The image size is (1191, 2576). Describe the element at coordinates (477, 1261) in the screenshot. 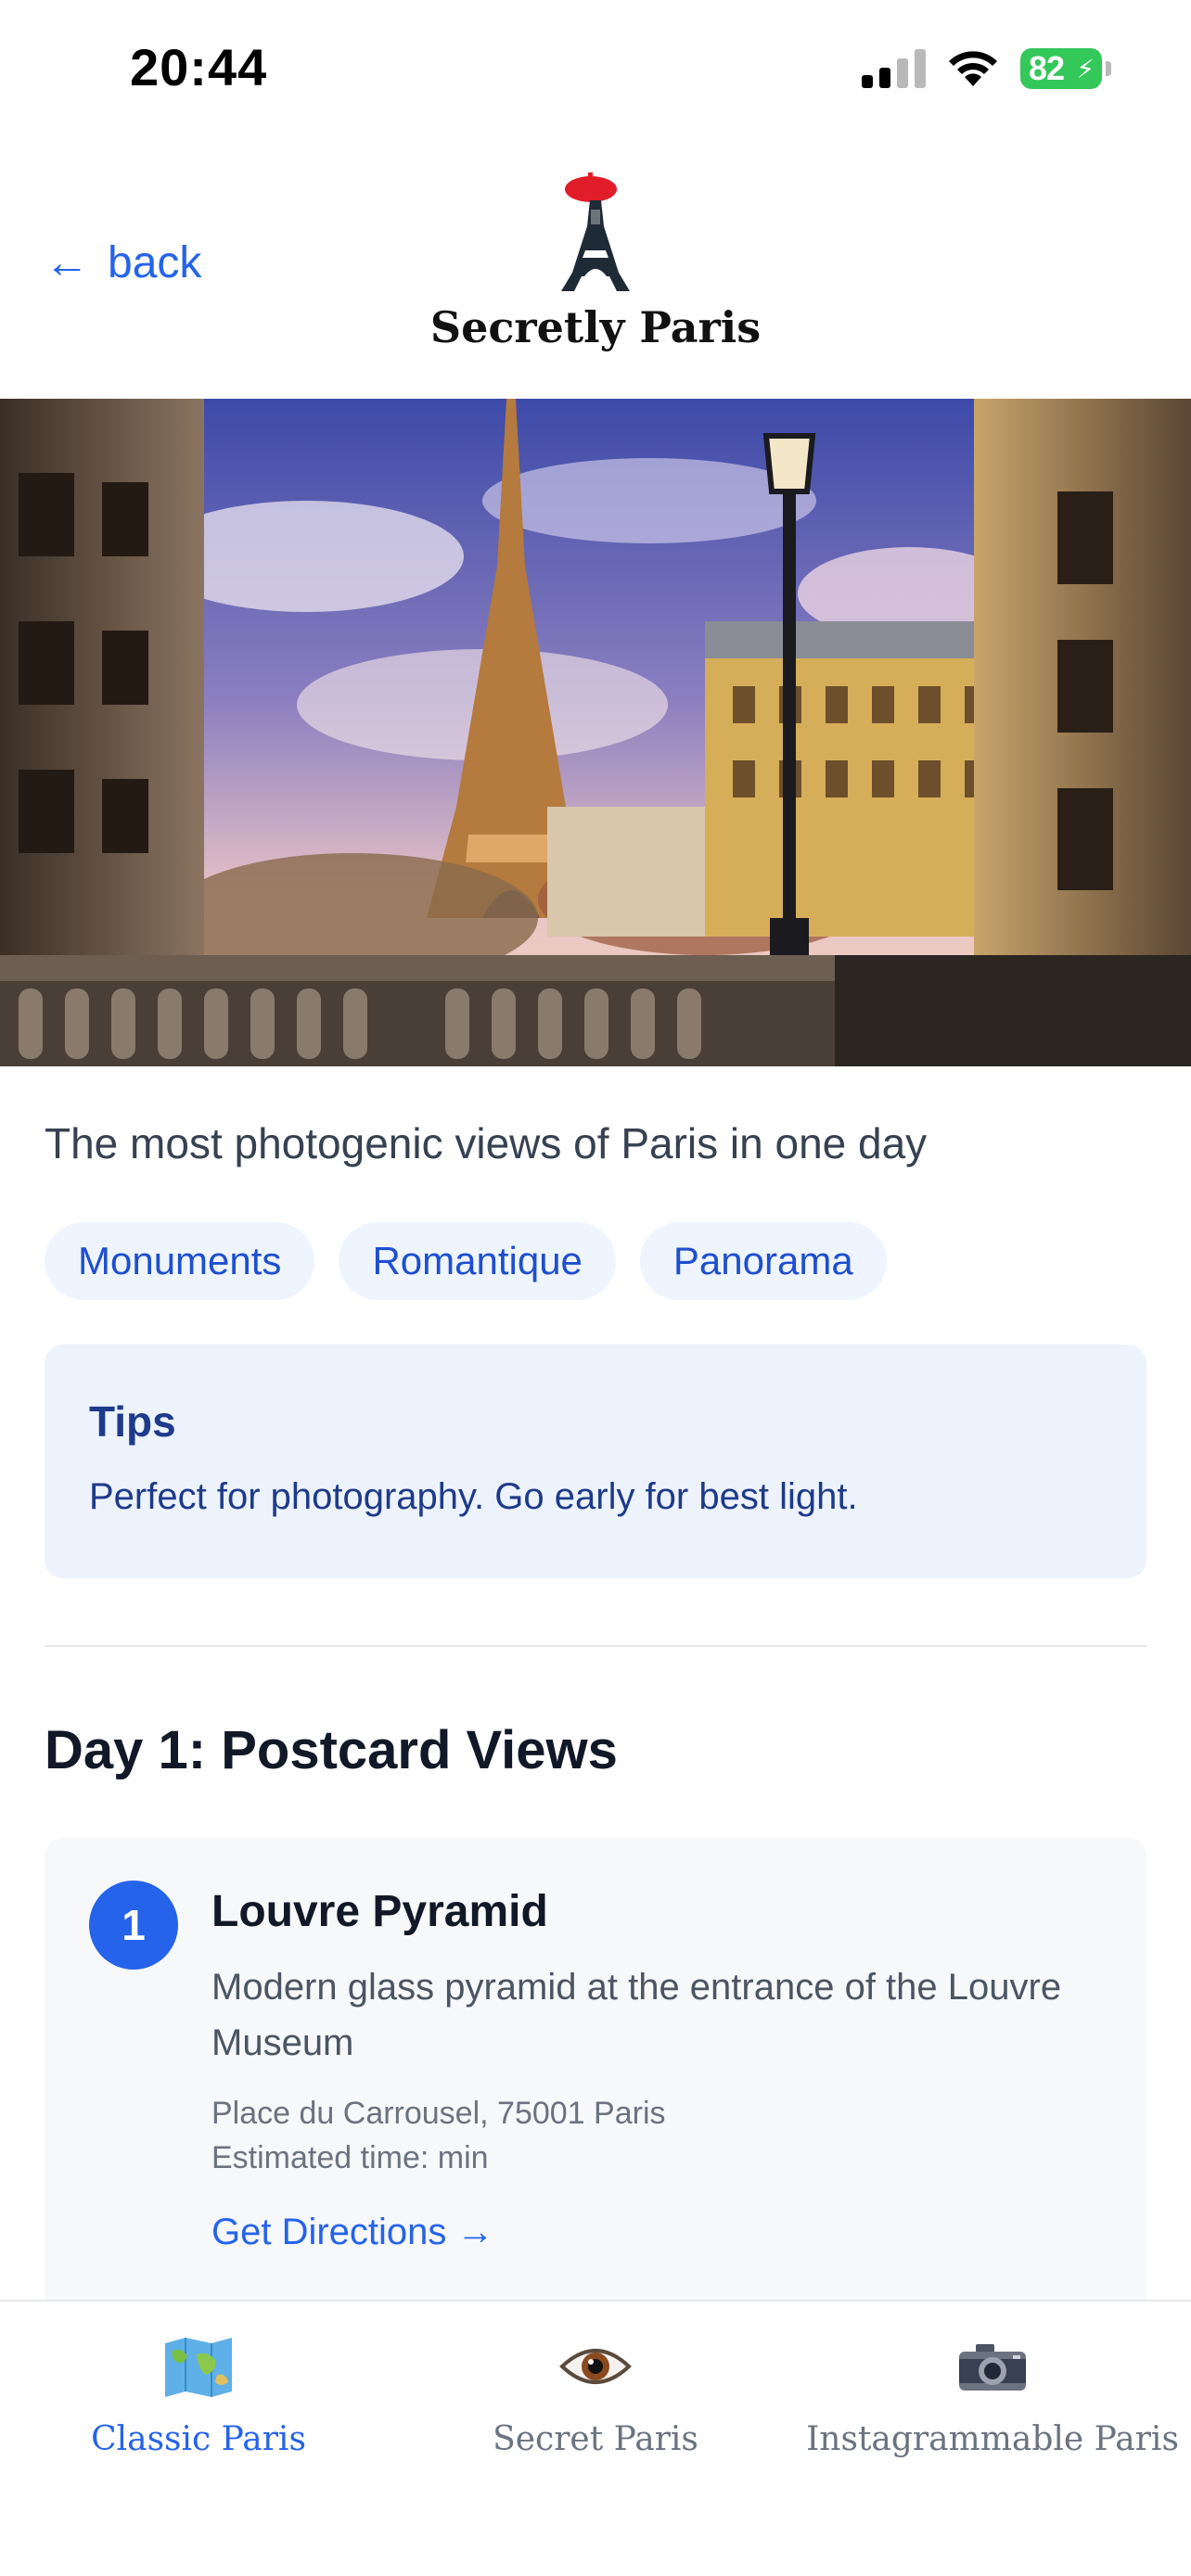

I see `tag-romantique: Romantique` at that location.